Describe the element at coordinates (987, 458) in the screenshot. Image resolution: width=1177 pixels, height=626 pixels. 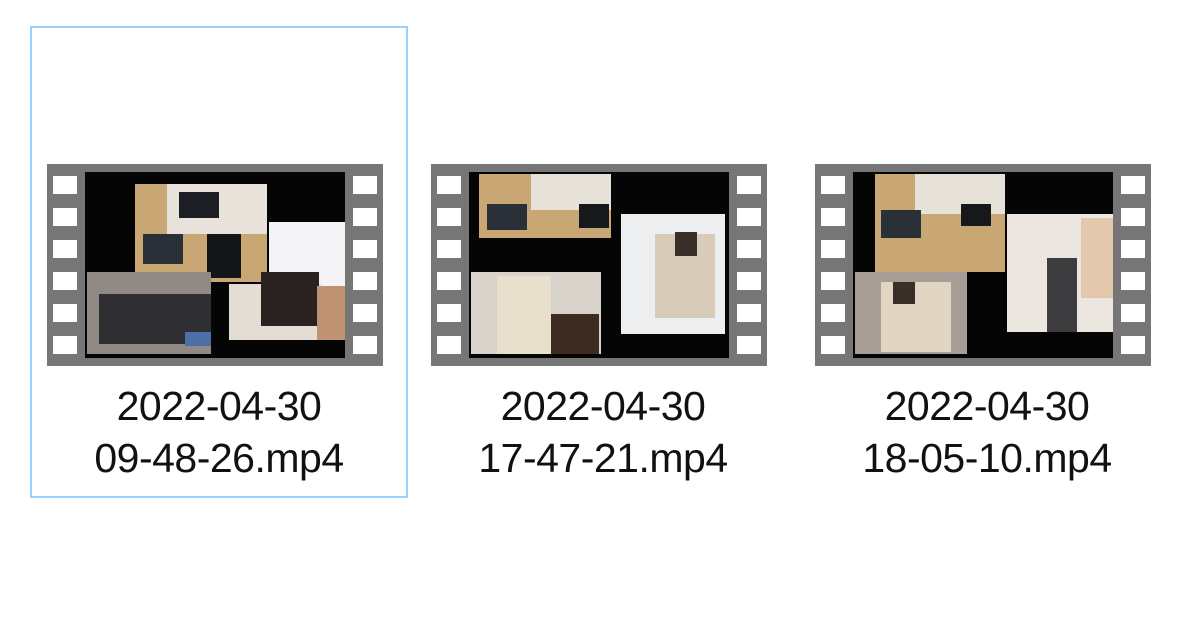
I see `file-name-line2: 18-05-10.mp4` at that location.